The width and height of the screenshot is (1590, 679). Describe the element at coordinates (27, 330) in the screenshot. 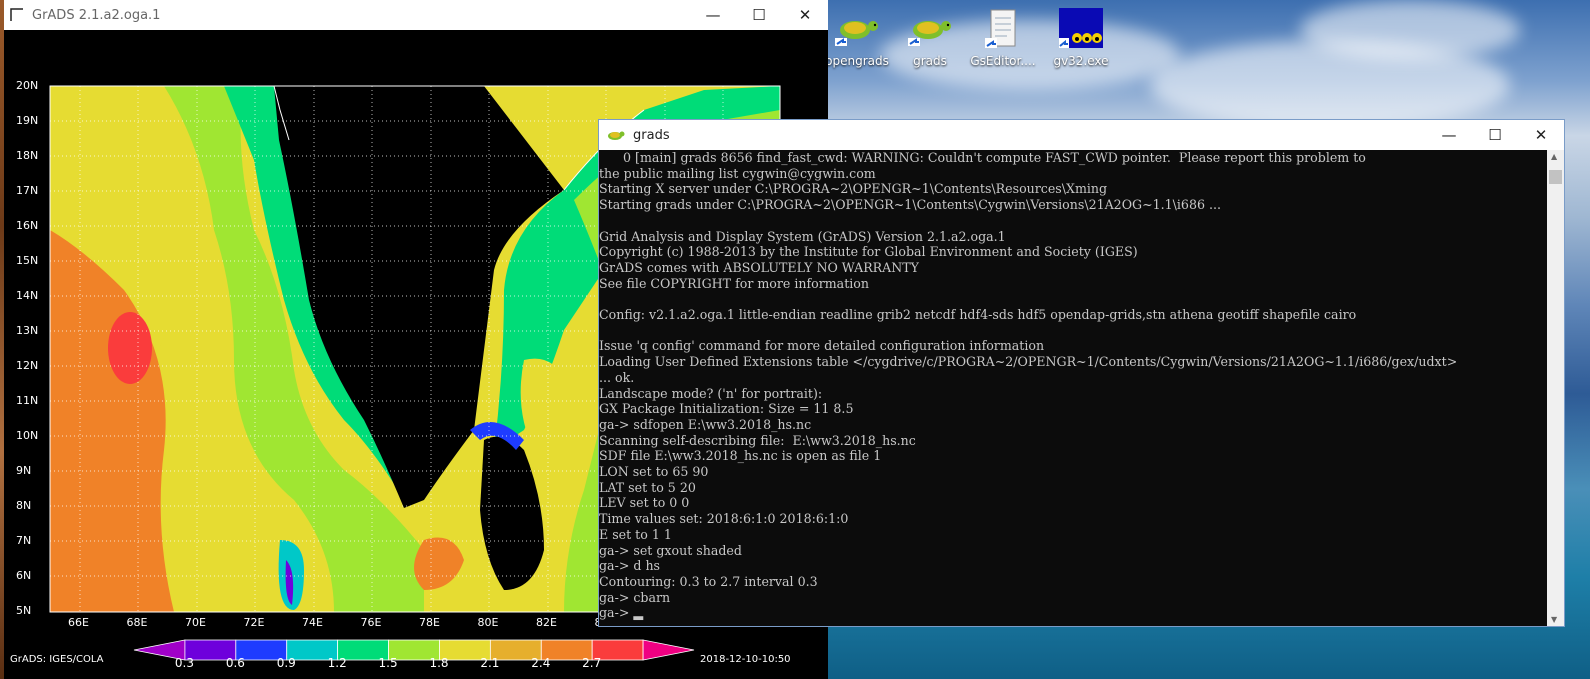

I see `lat-tick-label: 13N` at that location.